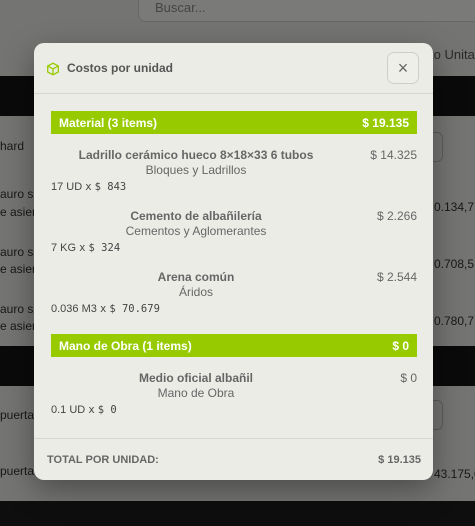 The height and width of the screenshot is (526, 475). What do you see at coordinates (125, 346) in the screenshot?
I see `section-title: Mano de Obra (1 items)` at bounding box center [125, 346].